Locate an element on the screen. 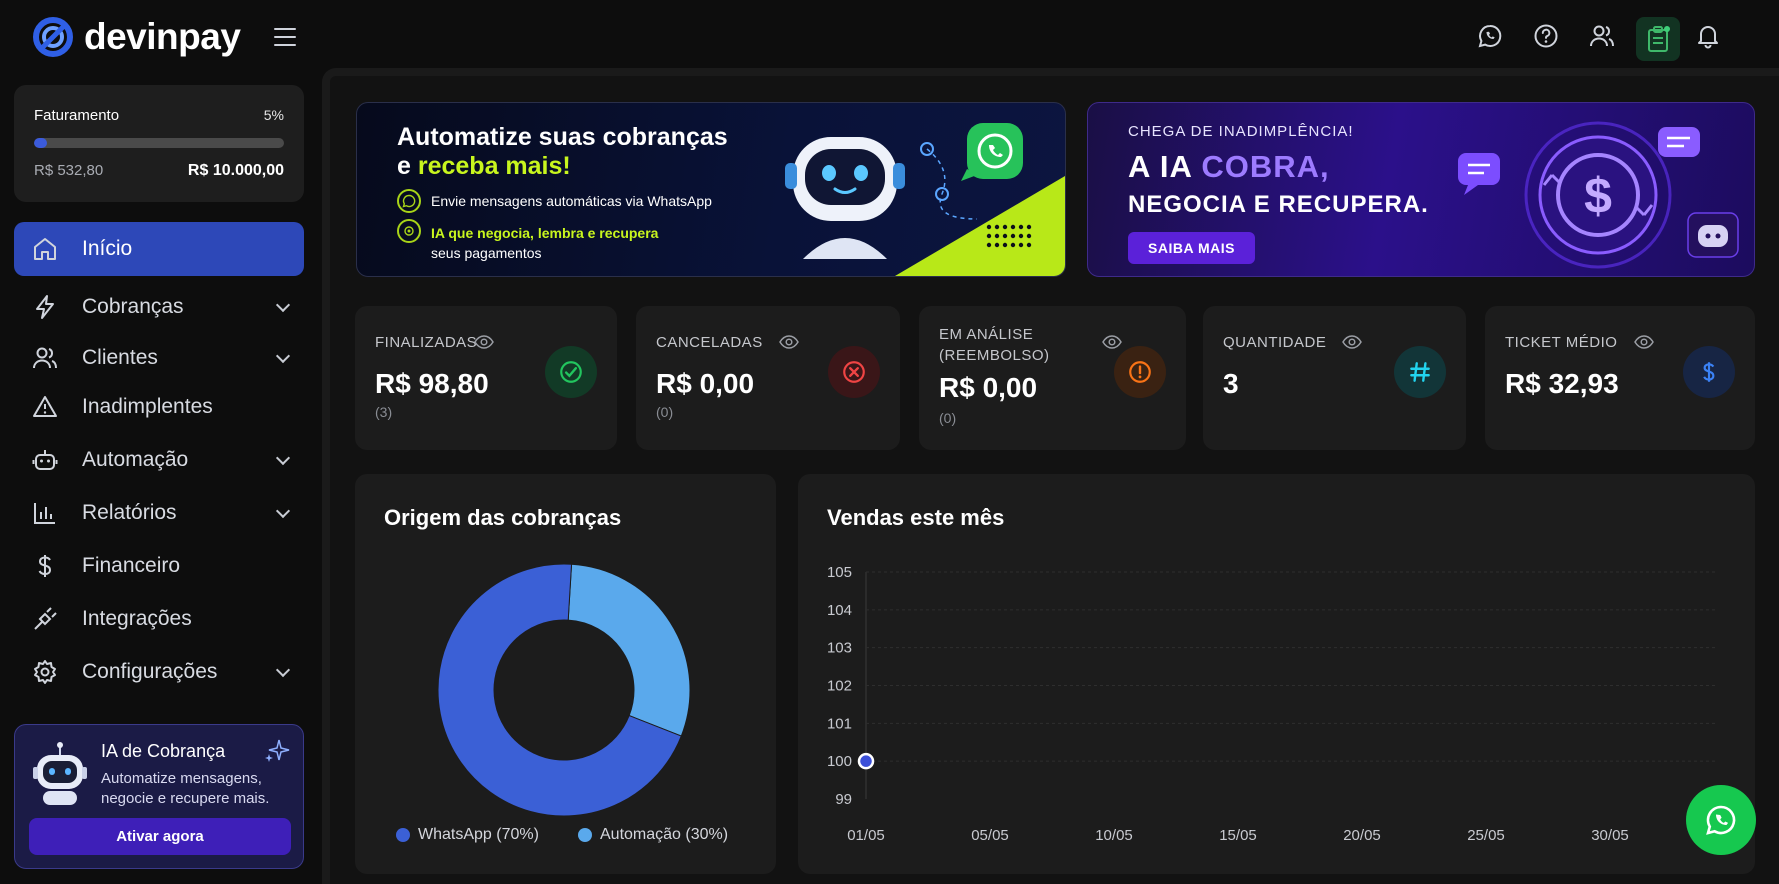 The height and width of the screenshot is (884, 1779). x-tick-label: 20/05 is located at coordinates (1362, 835).